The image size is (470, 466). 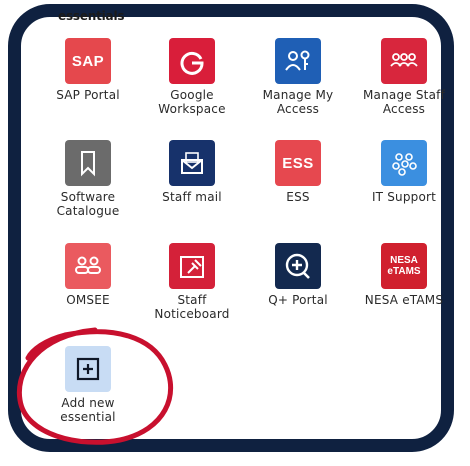 What do you see at coordinates (298, 197) in the screenshot?
I see `tile-label: ESS` at bounding box center [298, 197].